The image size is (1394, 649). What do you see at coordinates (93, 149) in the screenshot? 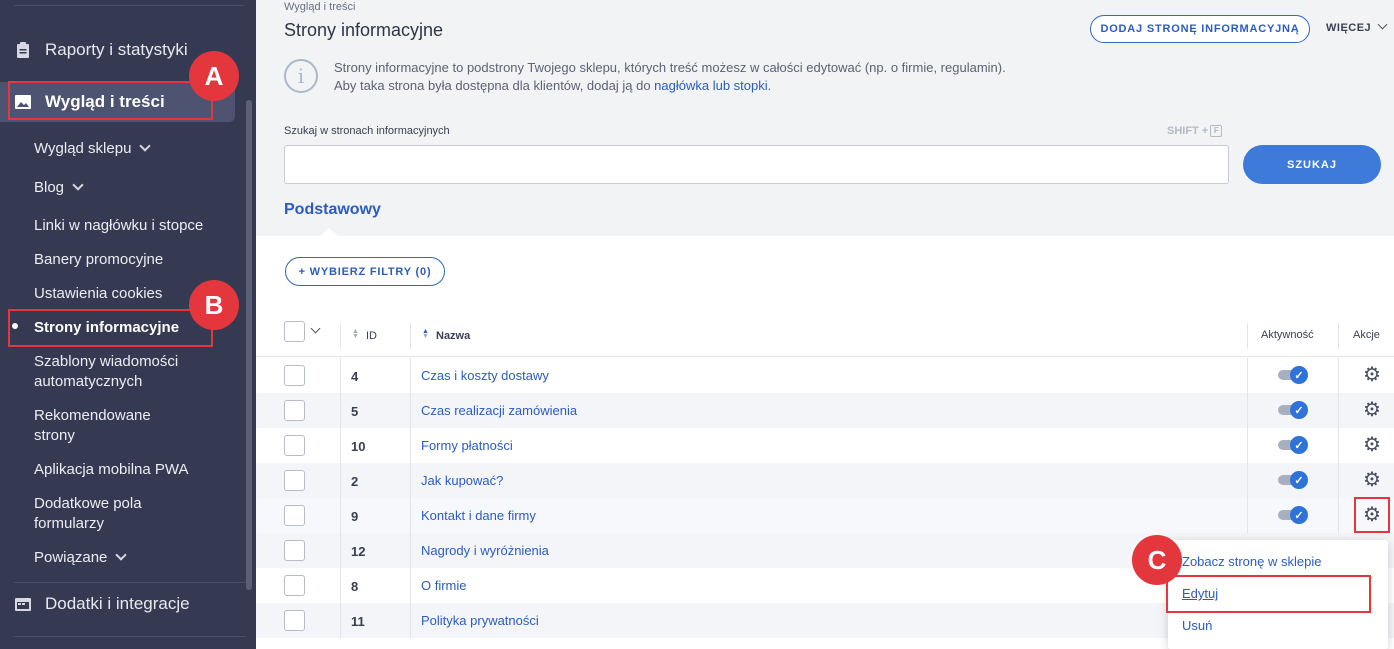
I see `sidebar-subitem-shop-look: Wygląd sklepu` at bounding box center [93, 149].